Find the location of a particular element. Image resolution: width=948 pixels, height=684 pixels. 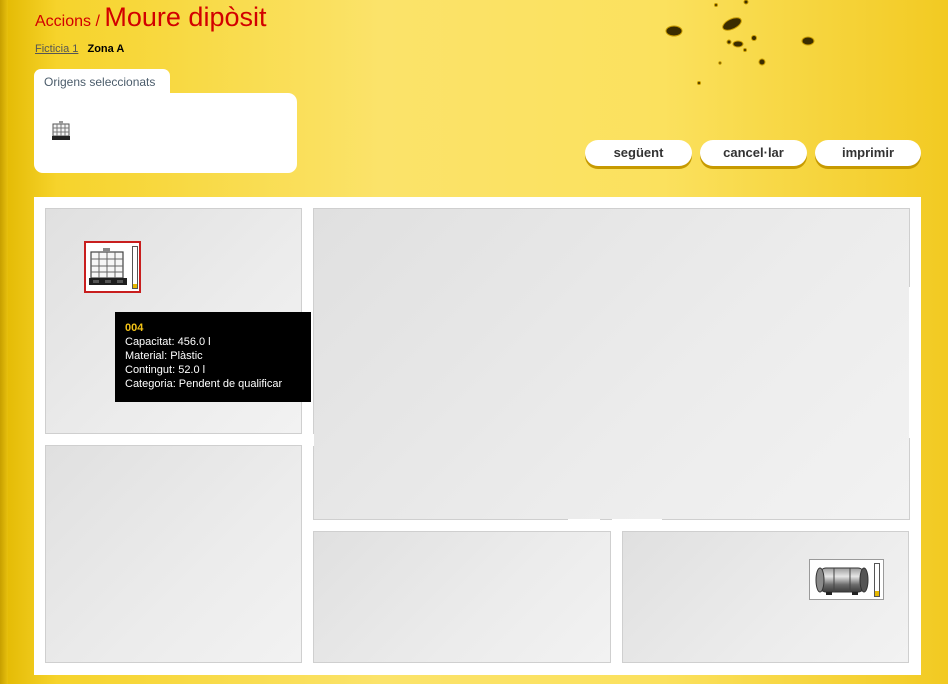

cylindrical-tank is located at coordinates (846, 579).